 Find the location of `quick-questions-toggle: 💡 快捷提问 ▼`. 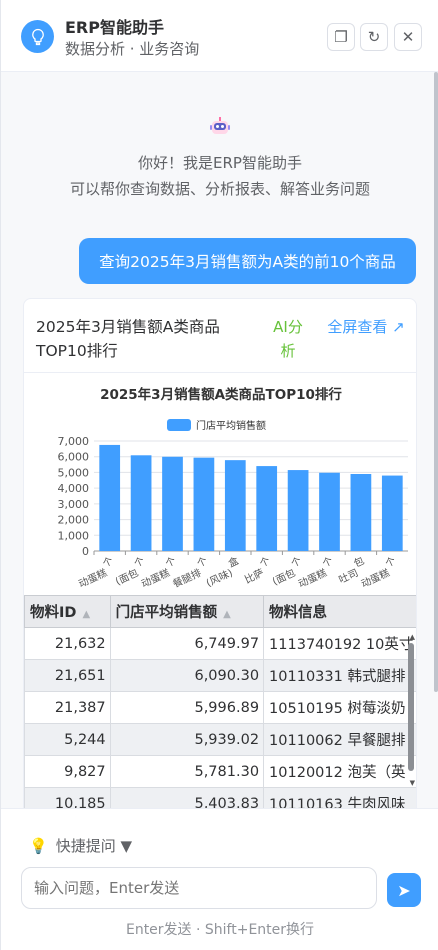

quick-questions-toggle: 💡 快捷提问 ▼ is located at coordinates (80, 845).